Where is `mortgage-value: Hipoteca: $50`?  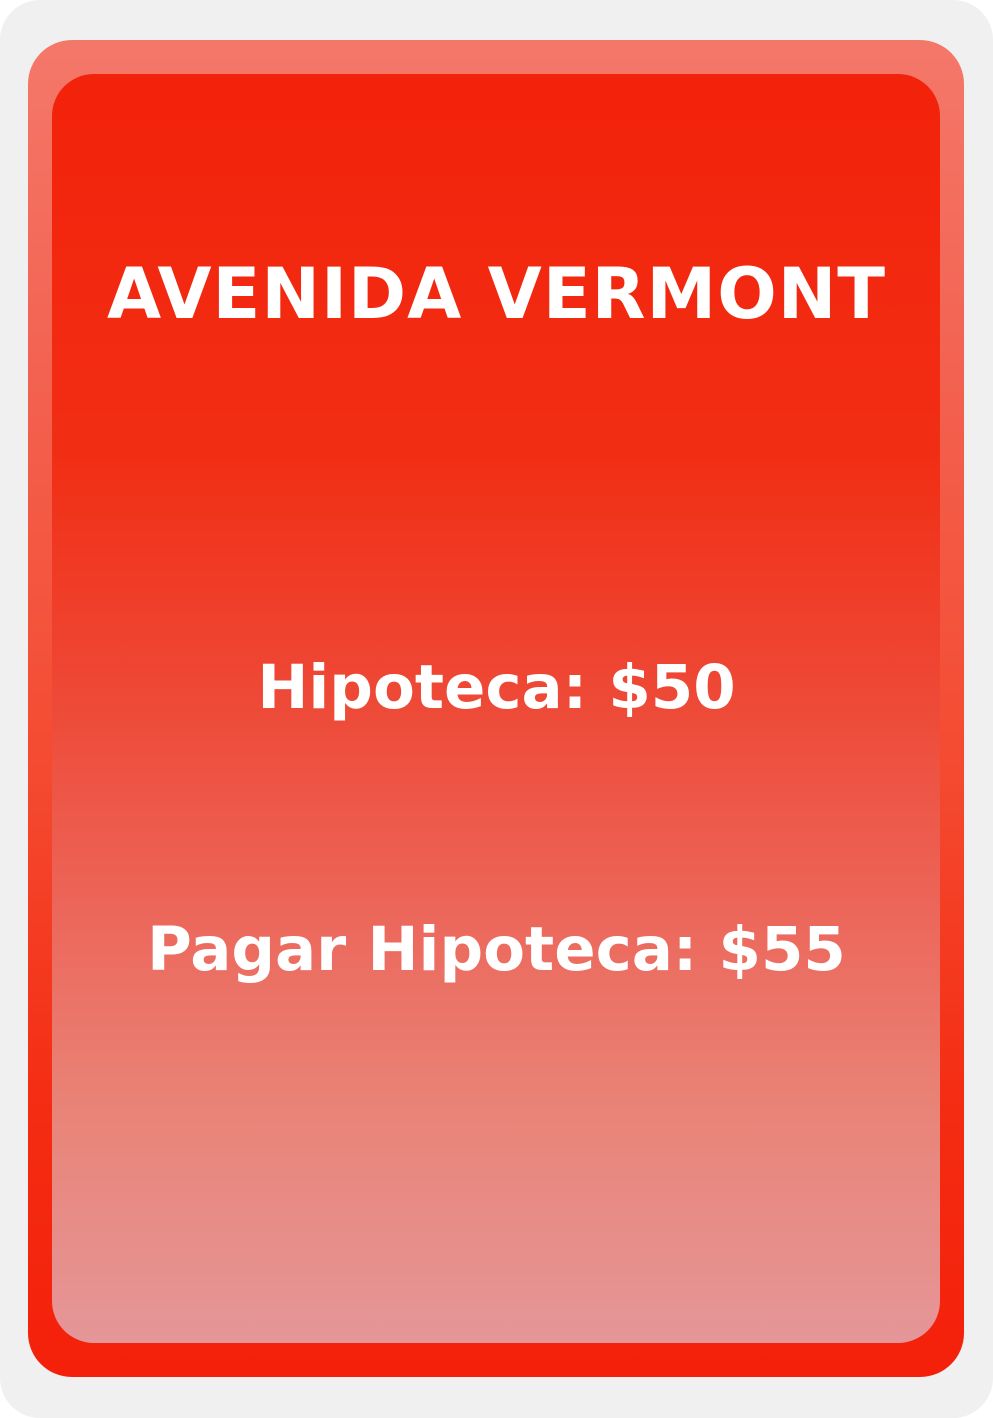 mortgage-value: Hipoteca: $50 is located at coordinates (496, 687).